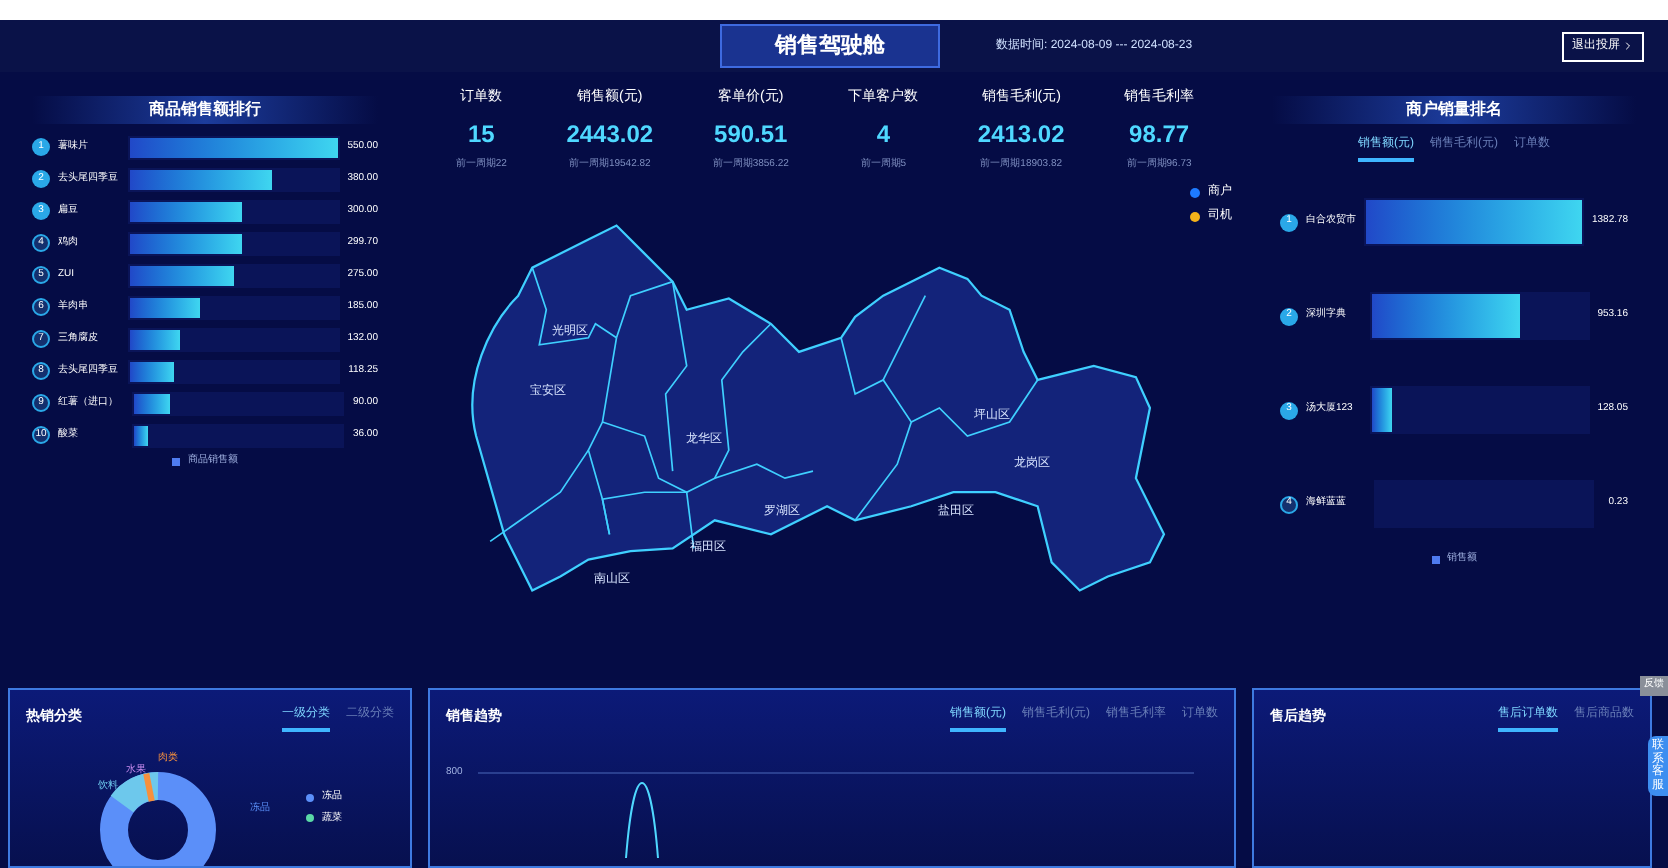 The image size is (1668, 868). I want to click on kpi-value: 98.77, so click(1159, 134).